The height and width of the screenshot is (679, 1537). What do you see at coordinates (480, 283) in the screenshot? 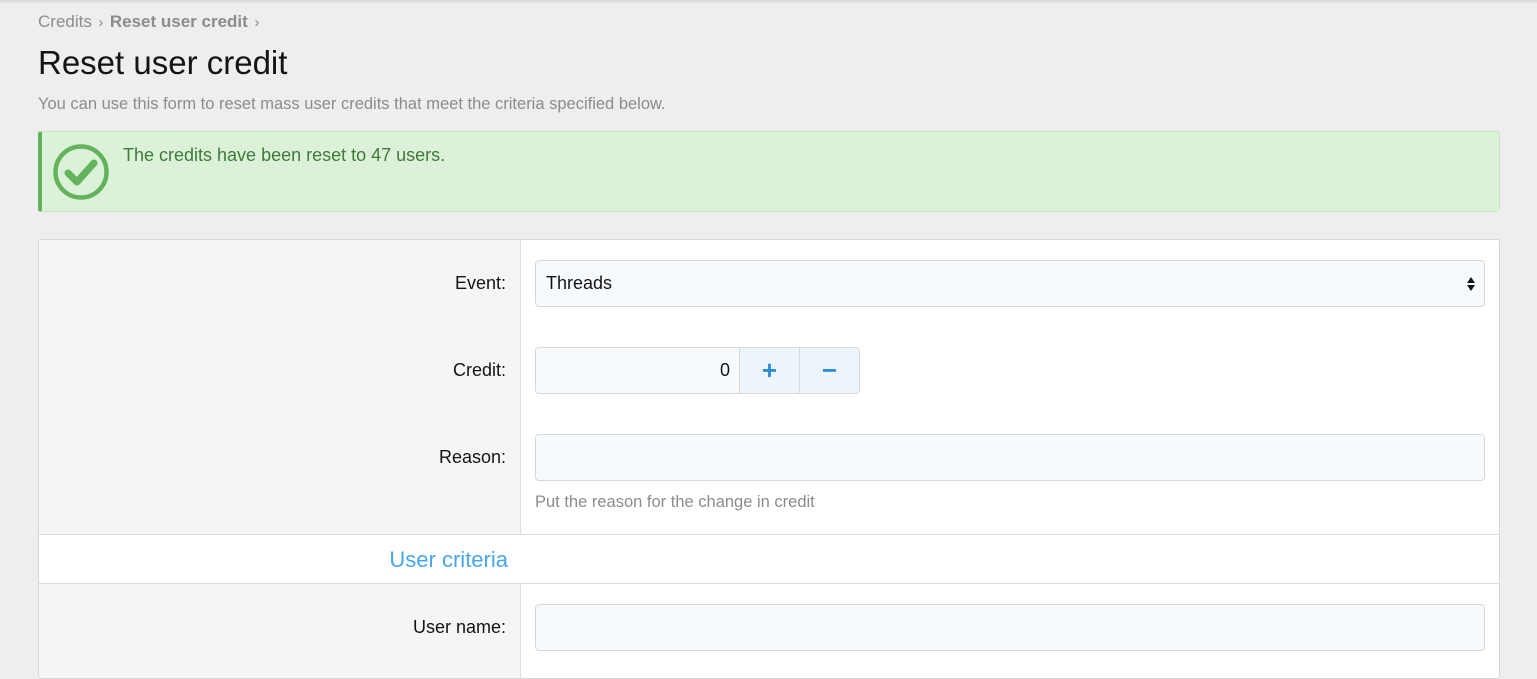
I see `event-label: Event:` at bounding box center [480, 283].